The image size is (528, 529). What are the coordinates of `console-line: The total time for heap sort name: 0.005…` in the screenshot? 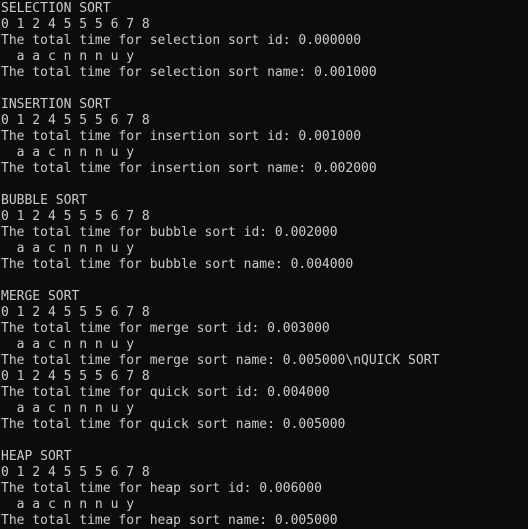 It's located at (169, 520).